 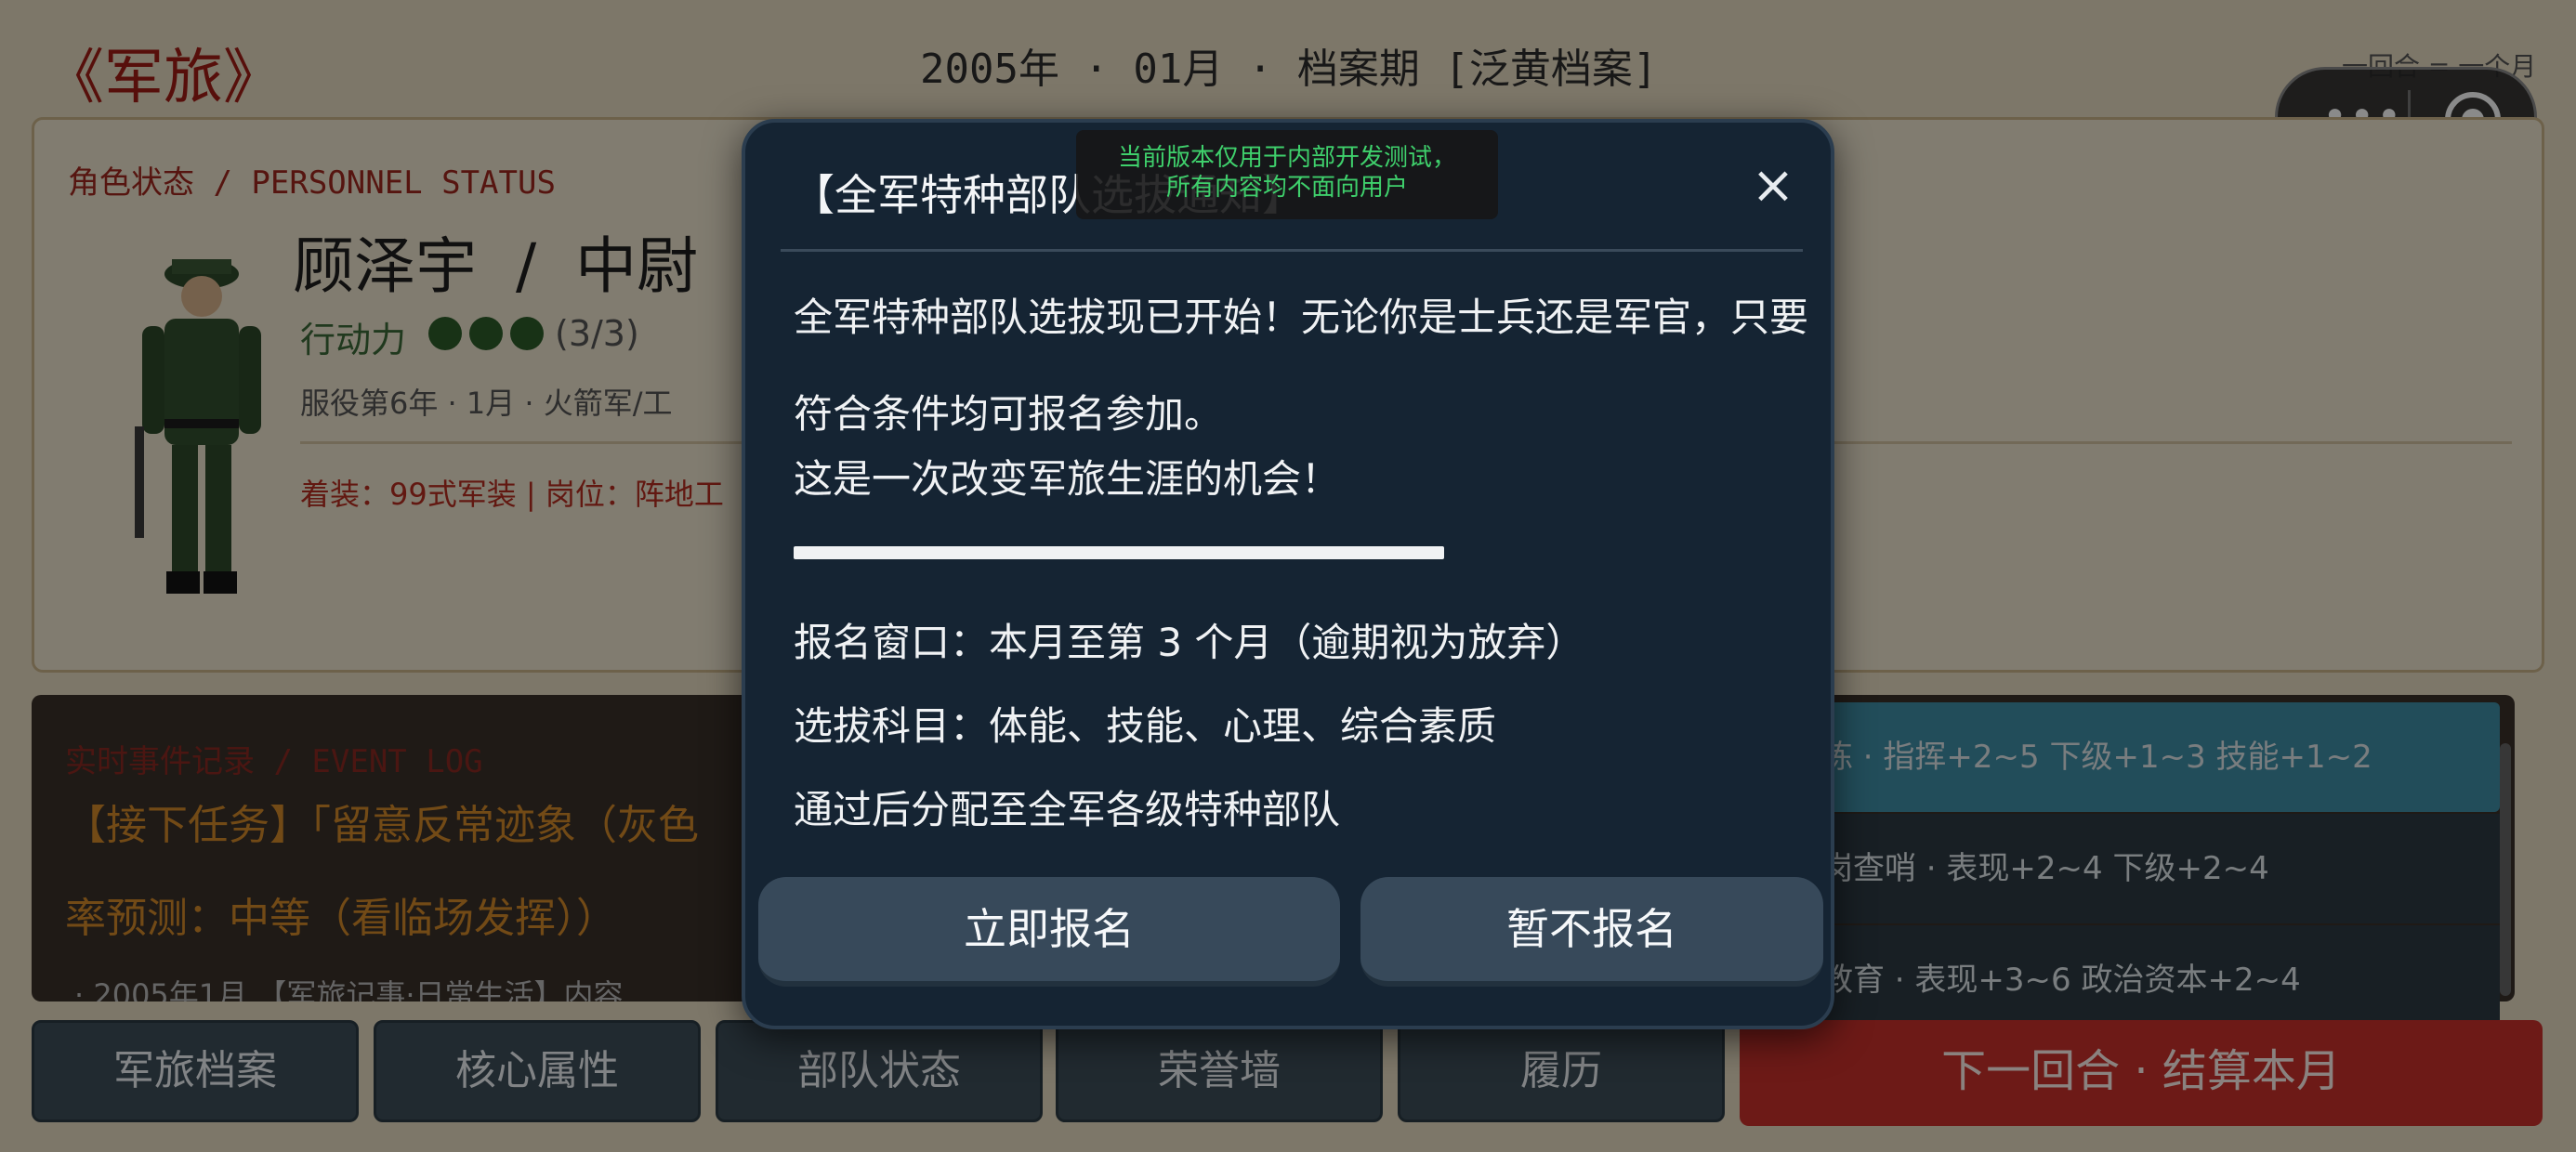 What do you see at coordinates (1119, 552) in the screenshot?
I see `separator-bar` at bounding box center [1119, 552].